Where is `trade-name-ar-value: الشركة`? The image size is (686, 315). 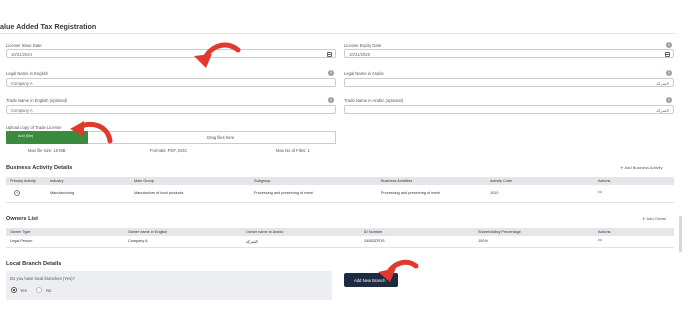
trade-name-ar-value: الشركة is located at coordinates (662, 110).